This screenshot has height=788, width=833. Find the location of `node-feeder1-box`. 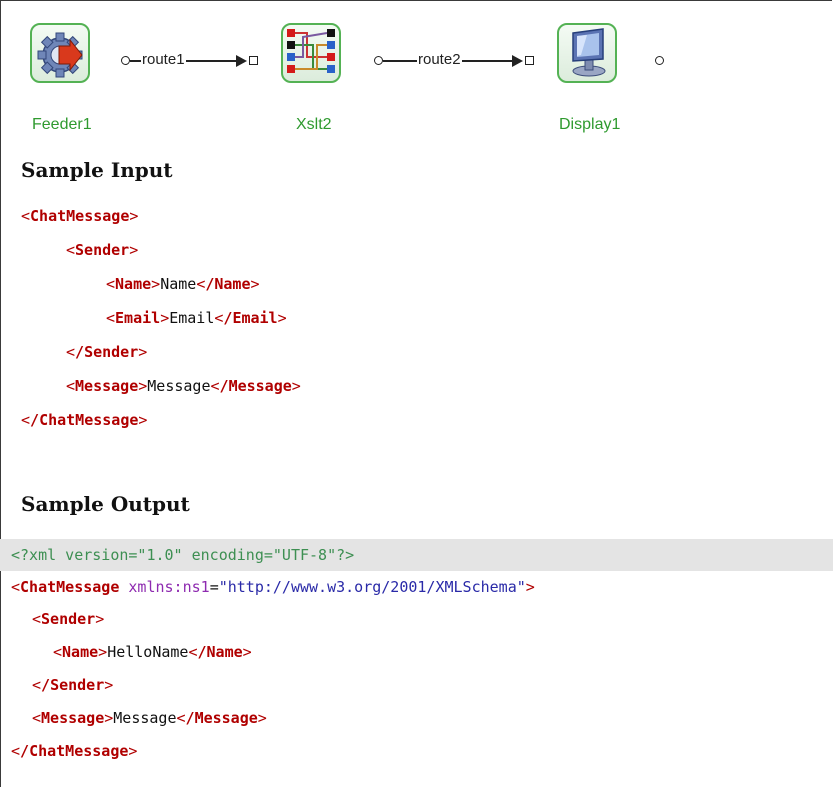

node-feeder1-box is located at coordinates (60, 53).